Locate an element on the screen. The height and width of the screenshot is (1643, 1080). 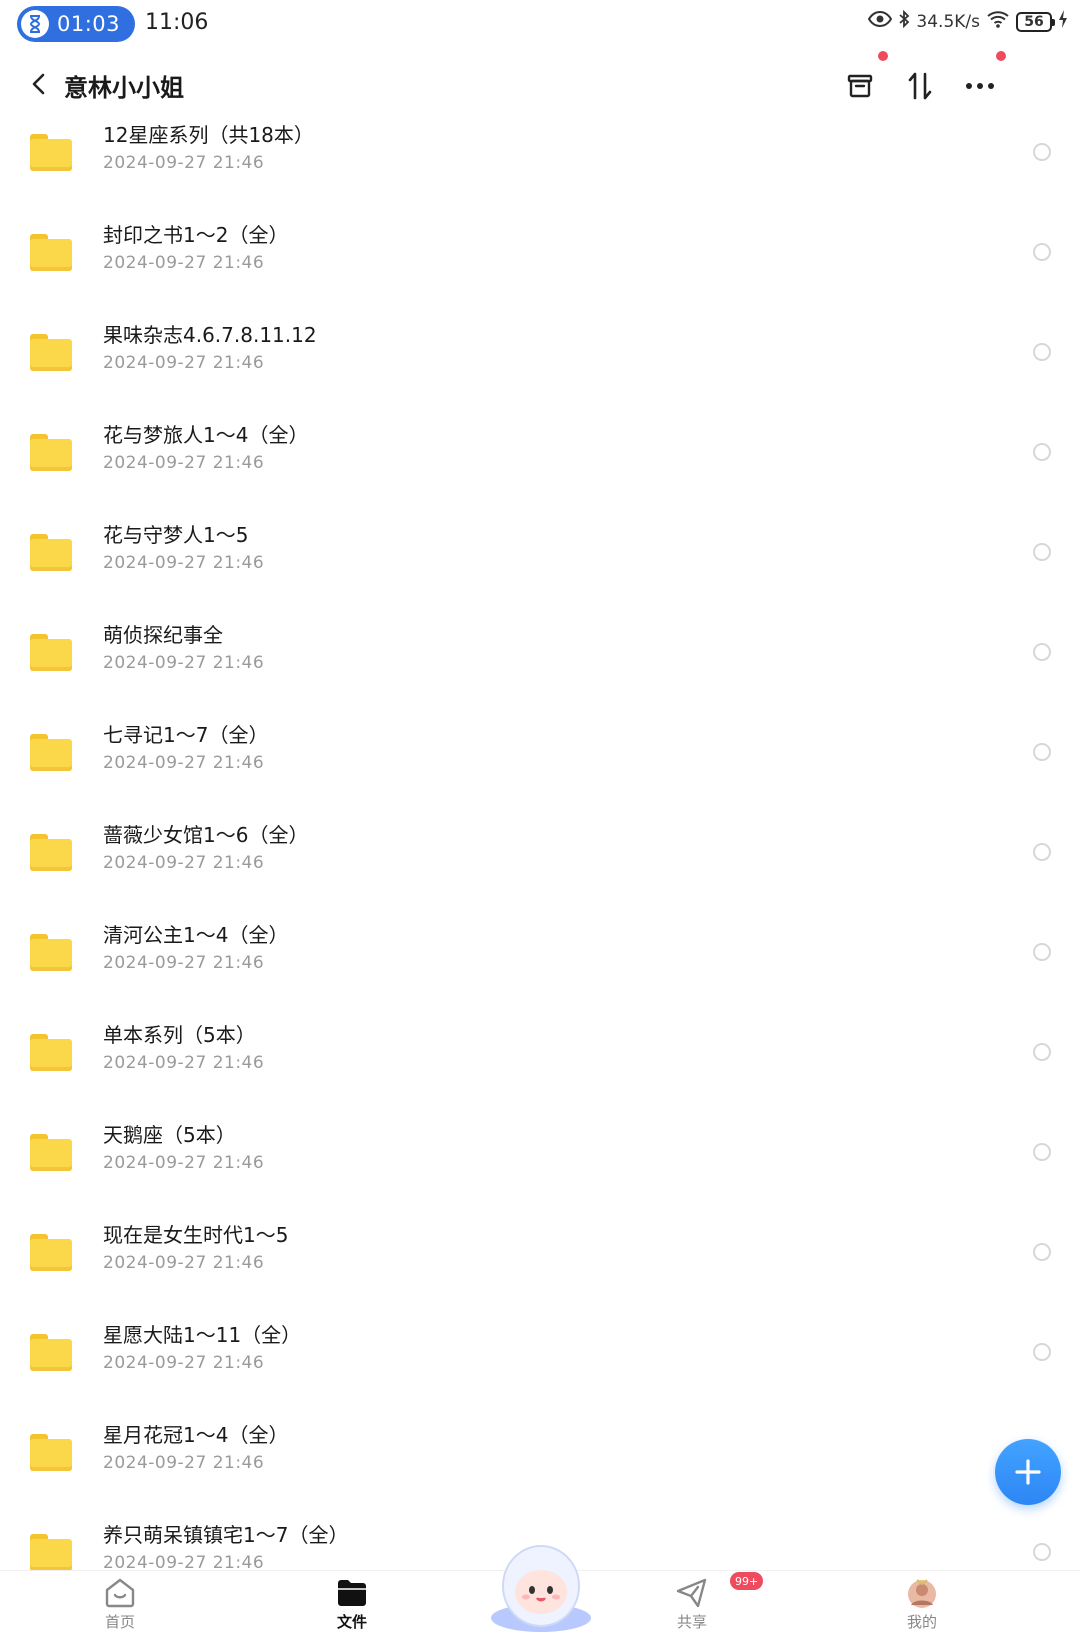
nav-mine: 我的 is located at coordinates (922, 1609).